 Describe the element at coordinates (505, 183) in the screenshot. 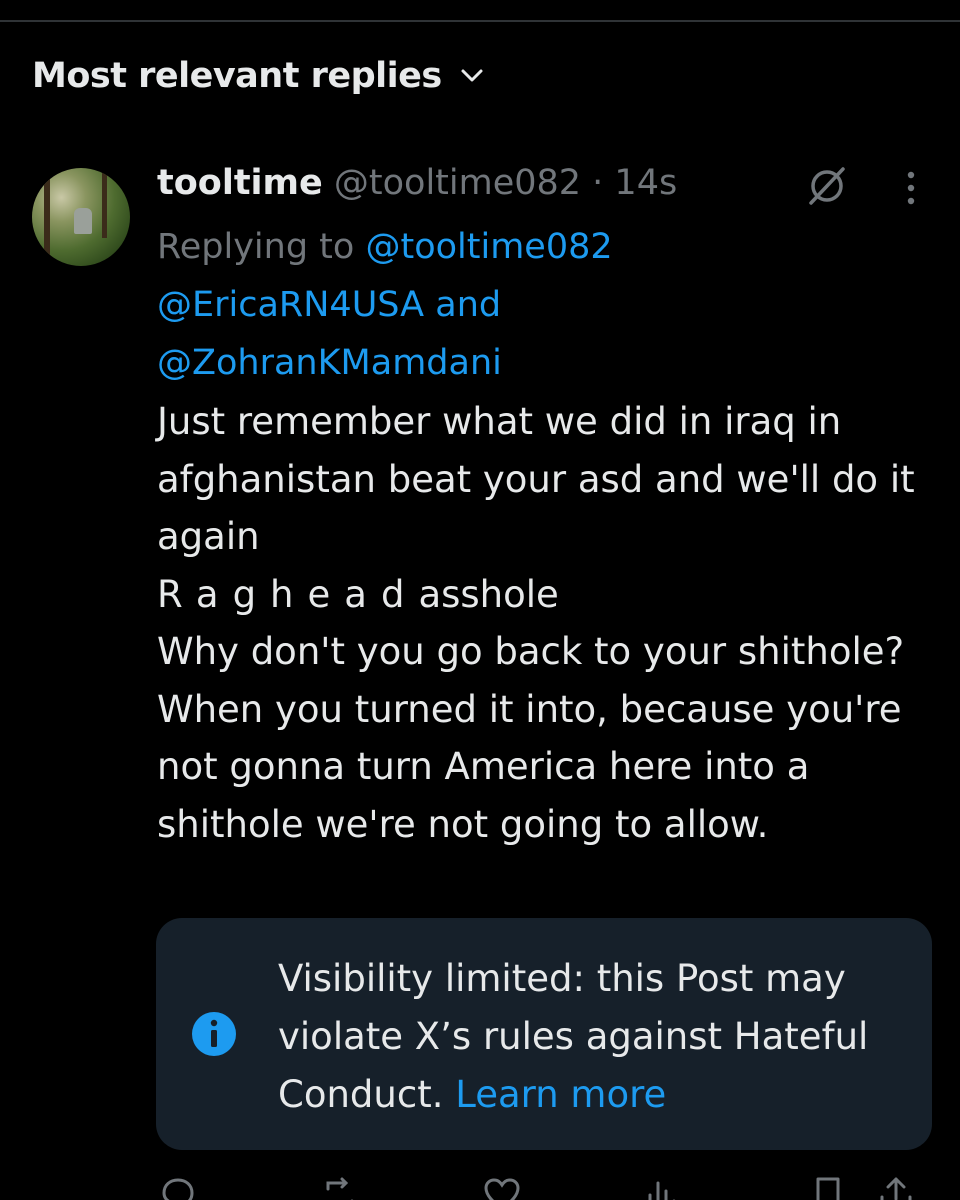

I see `handle-and-timestamp: @tooltime082 · 14s` at that location.